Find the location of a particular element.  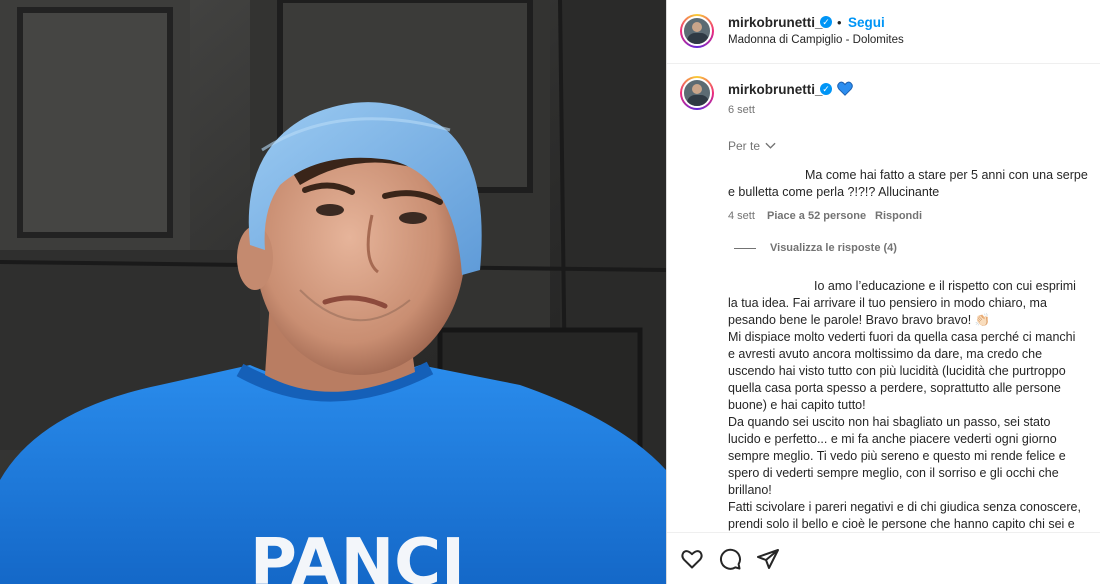

post-location: Madonna di Campiglio - Dolomites is located at coordinates (816, 40).